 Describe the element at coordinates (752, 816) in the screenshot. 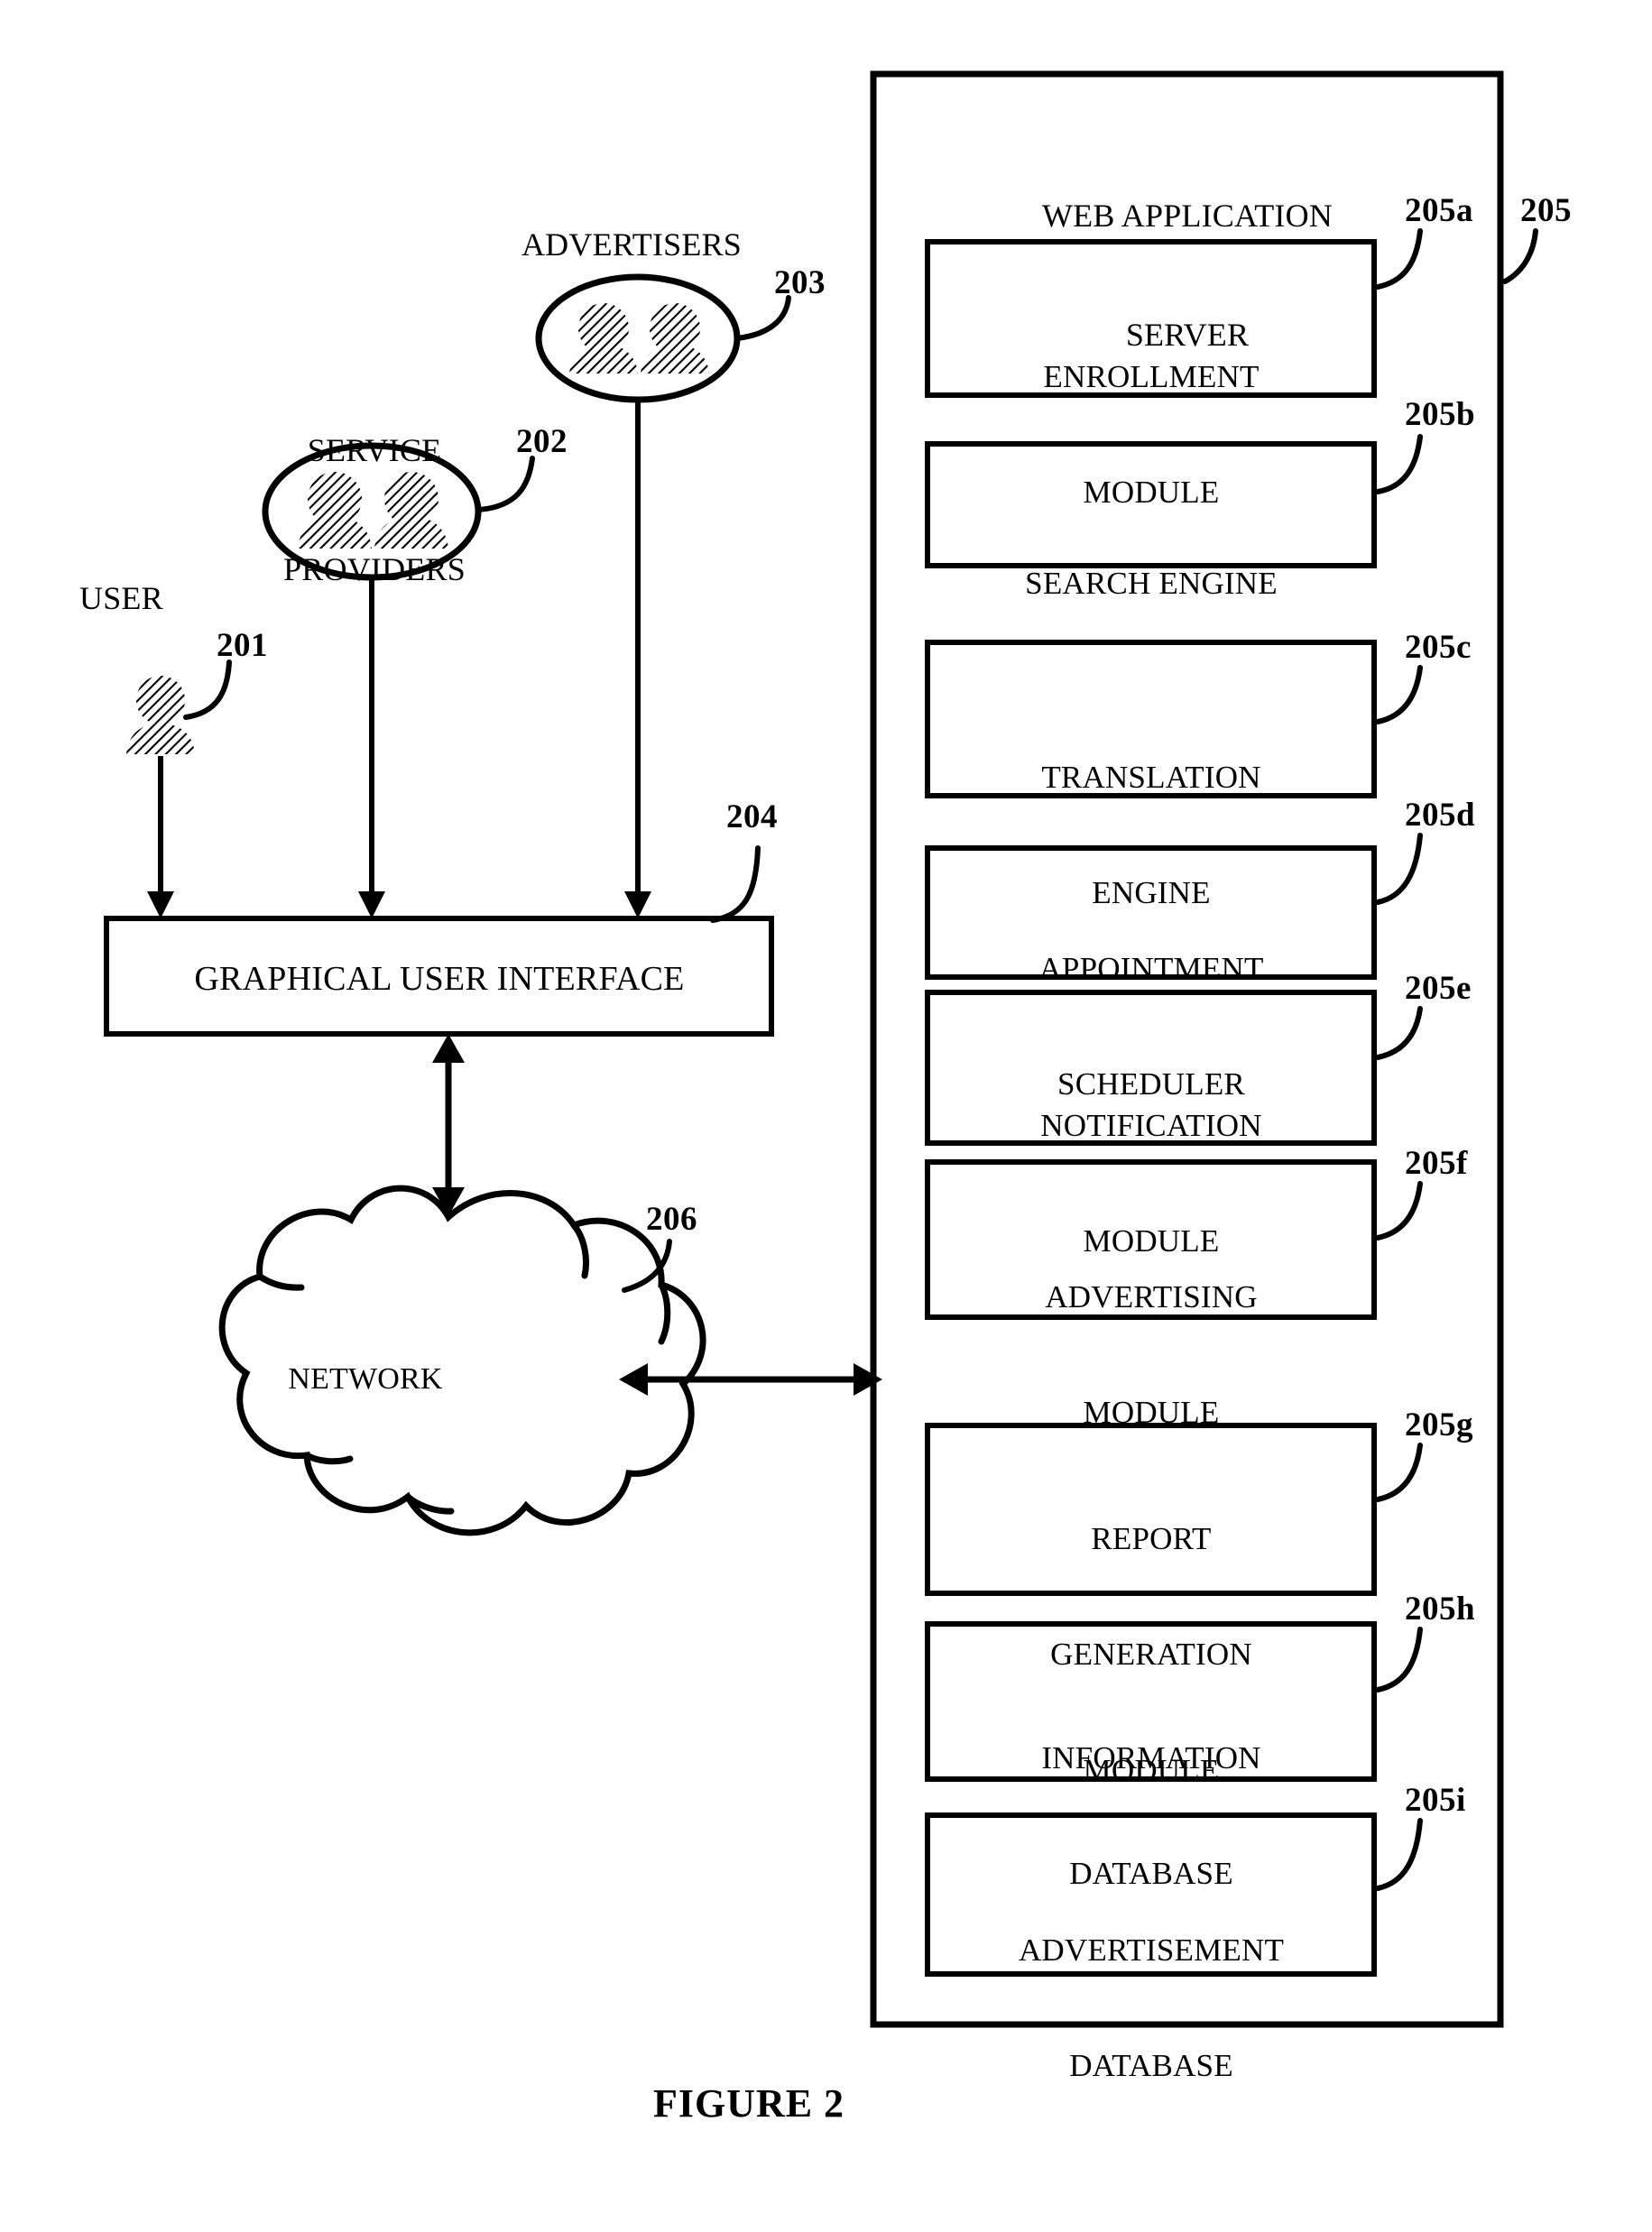

I see `ref-204: 204` at that location.